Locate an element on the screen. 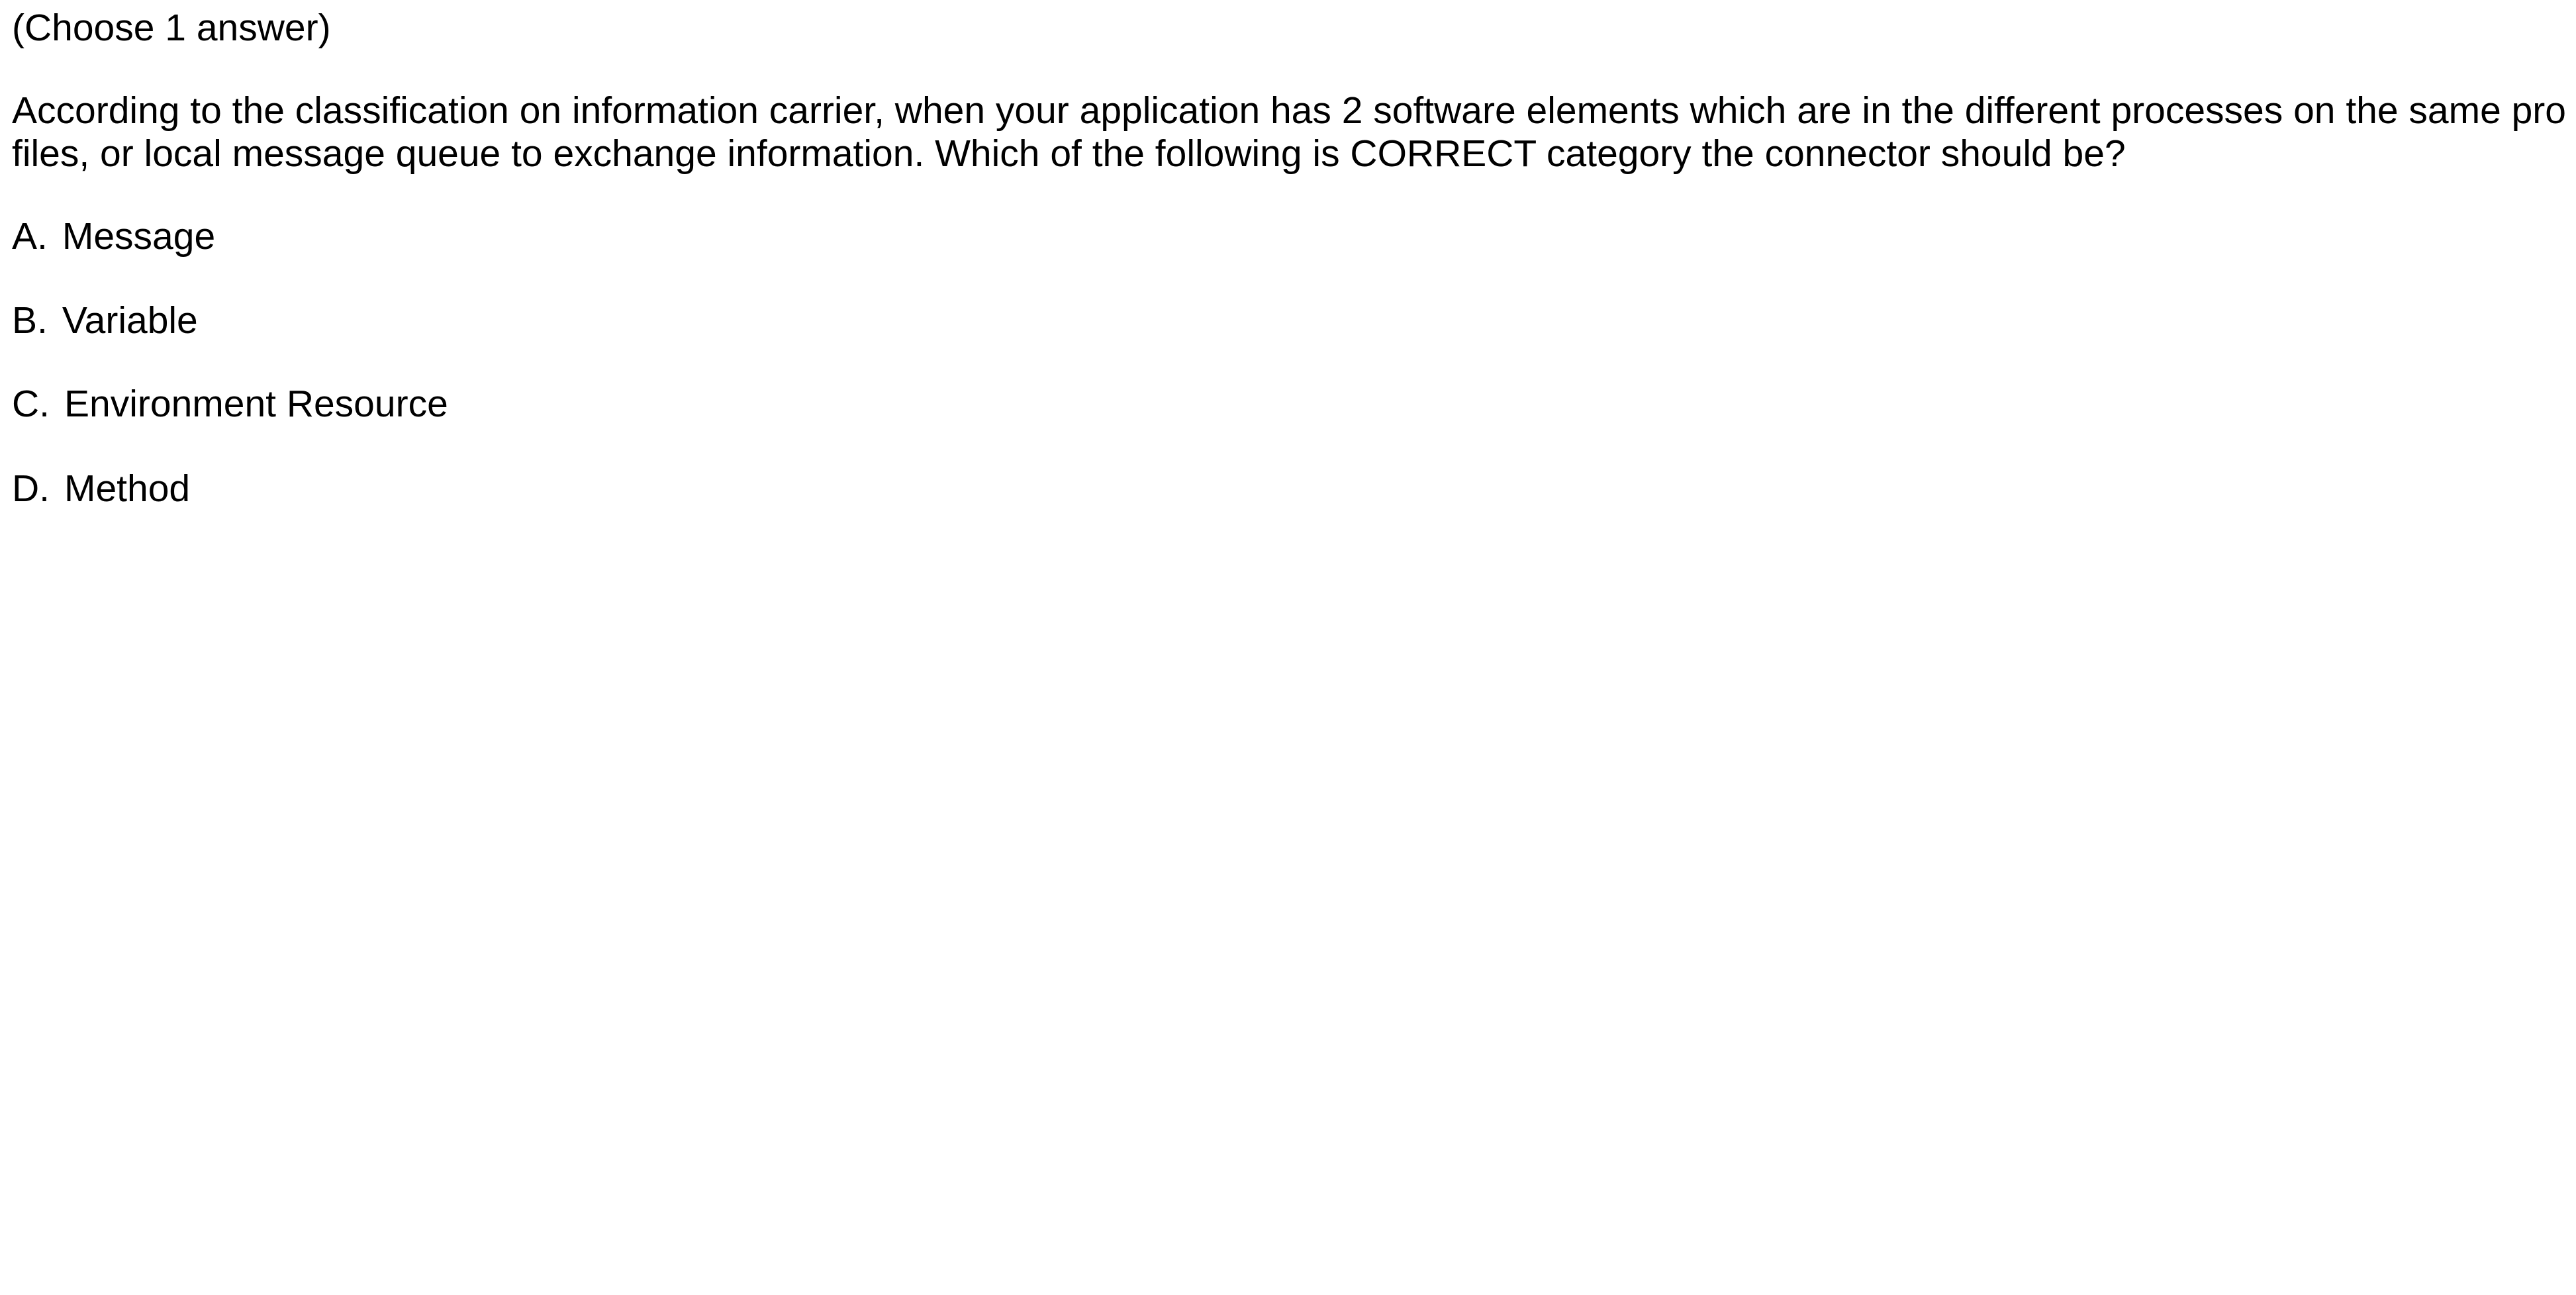 The width and height of the screenshot is (2576, 1295). option-a-text: Message is located at coordinates (139, 236).